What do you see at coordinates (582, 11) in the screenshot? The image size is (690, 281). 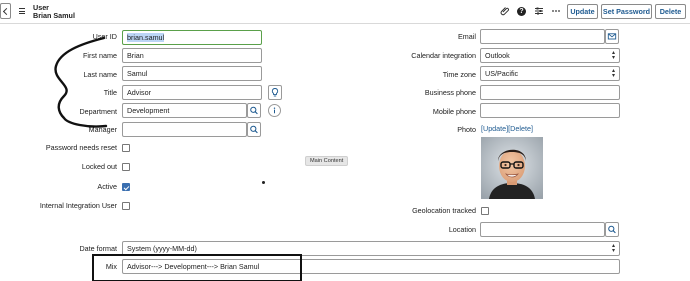 I see `update-button: Update` at bounding box center [582, 11].